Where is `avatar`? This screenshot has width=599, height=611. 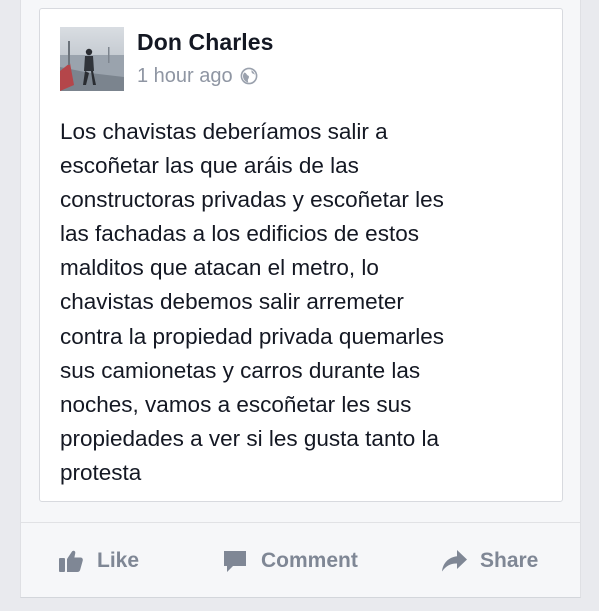 avatar is located at coordinates (92, 59).